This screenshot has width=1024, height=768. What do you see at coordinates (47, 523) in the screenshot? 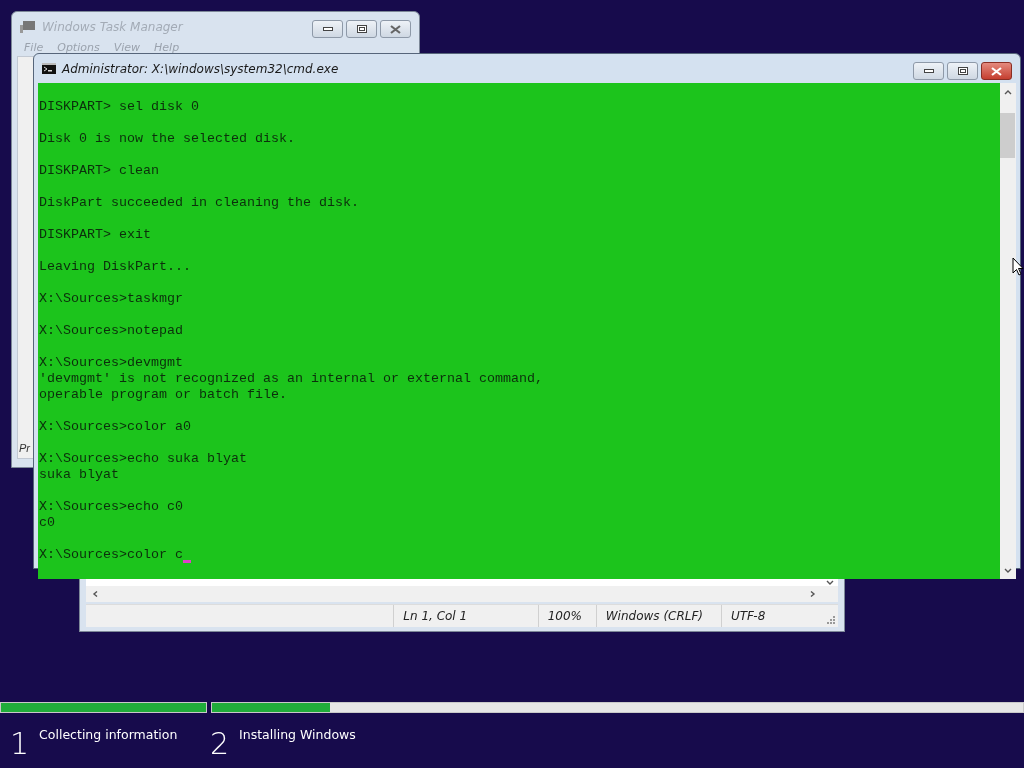
I see `console-line: c0` at bounding box center [47, 523].